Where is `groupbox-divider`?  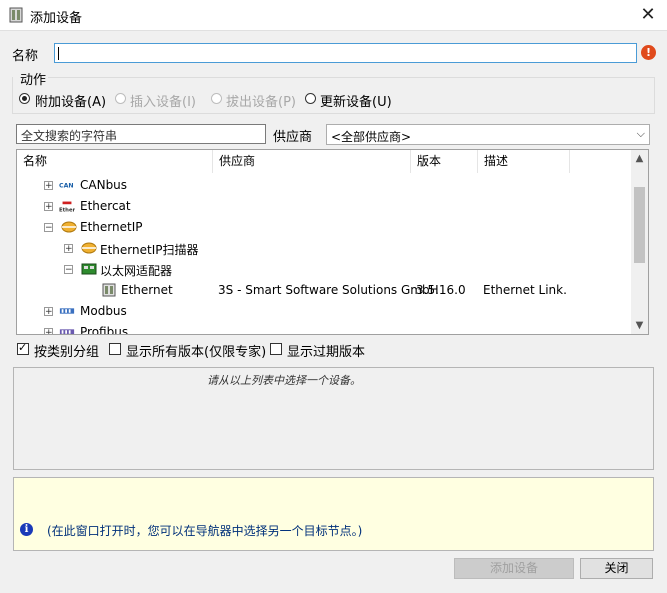 groupbox-divider is located at coordinates (351, 77).